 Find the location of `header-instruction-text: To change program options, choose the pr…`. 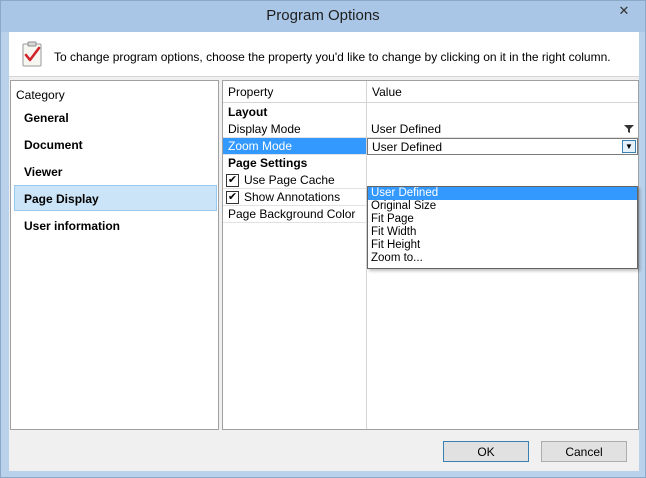

header-instruction-text: To change program options, choose the pr… is located at coordinates (332, 57).